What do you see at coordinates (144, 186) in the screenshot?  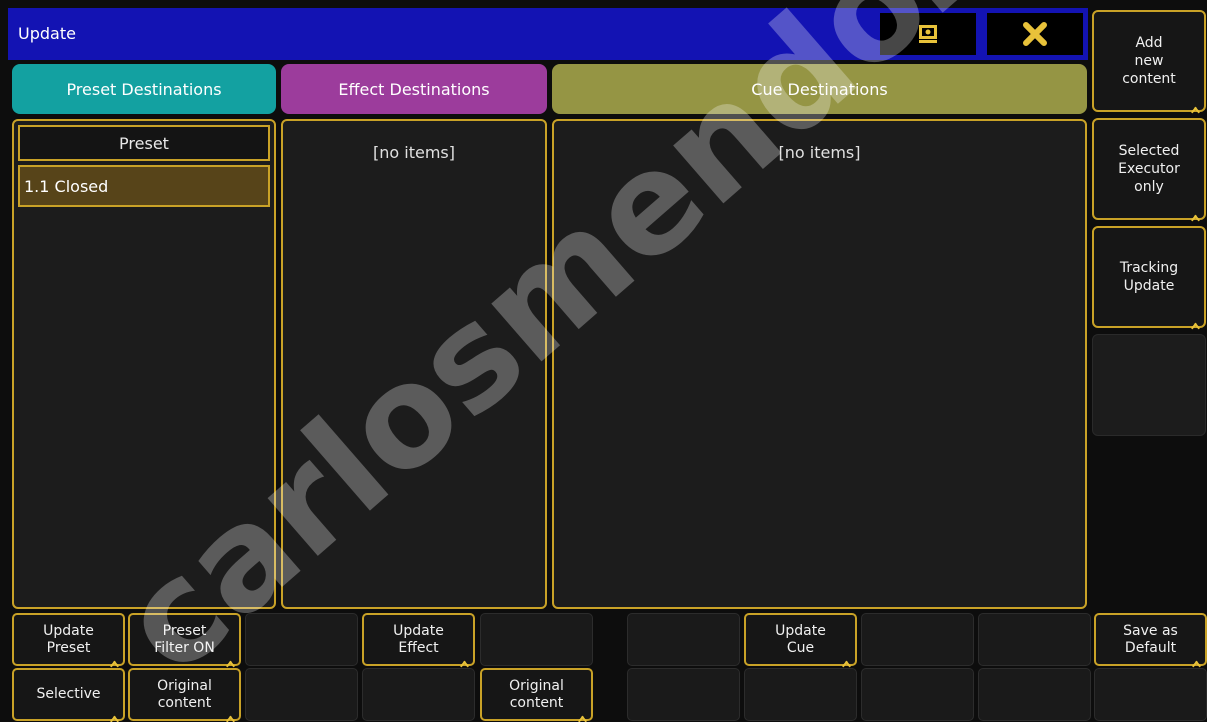 I see `list-item: 1.1 Closed` at bounding box center [144, 186].